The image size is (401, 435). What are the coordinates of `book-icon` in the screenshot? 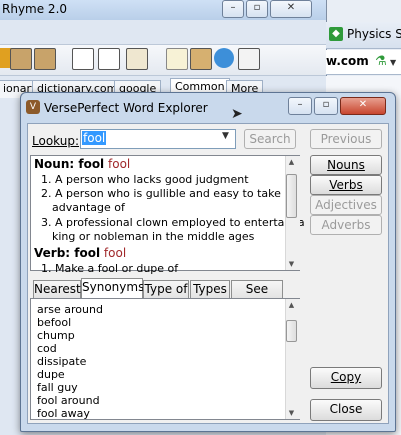 It's located at (21, 59).